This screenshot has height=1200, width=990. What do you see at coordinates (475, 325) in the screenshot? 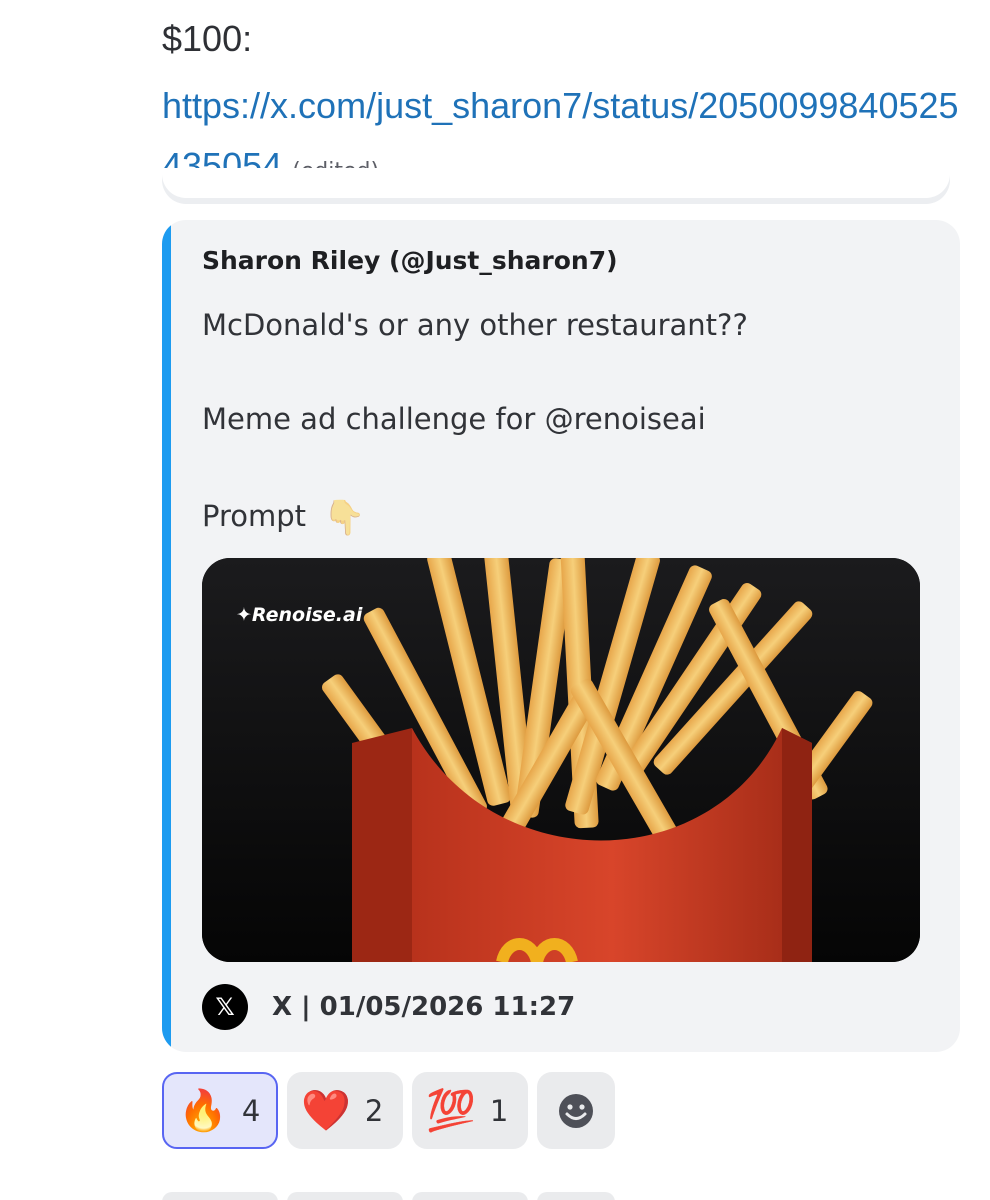
I see `embed-text-line-1: McDonald's or any other restaurant??` at bounding box center [475, 325].